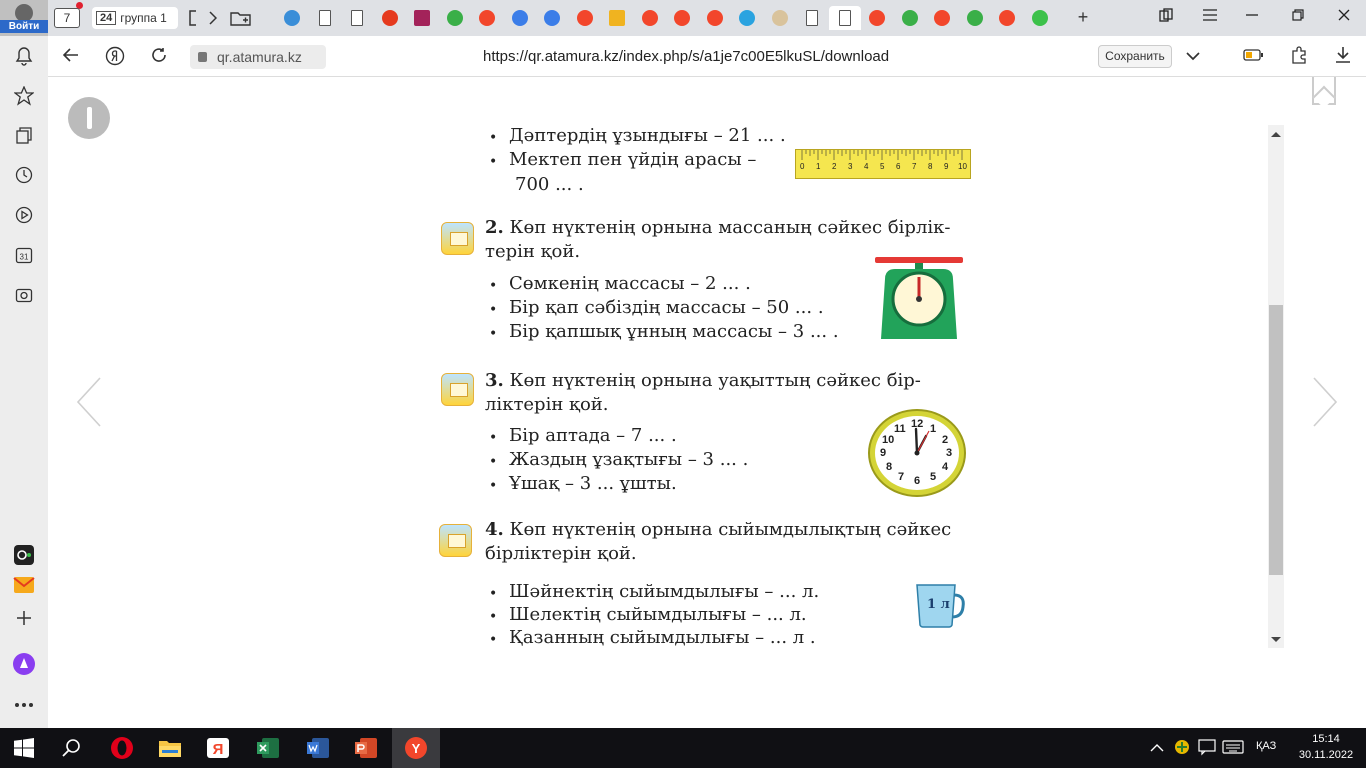 This screenshot has width=1366, height=768. I want to click on yandex-browser-icon: Я, so click(218, 748).